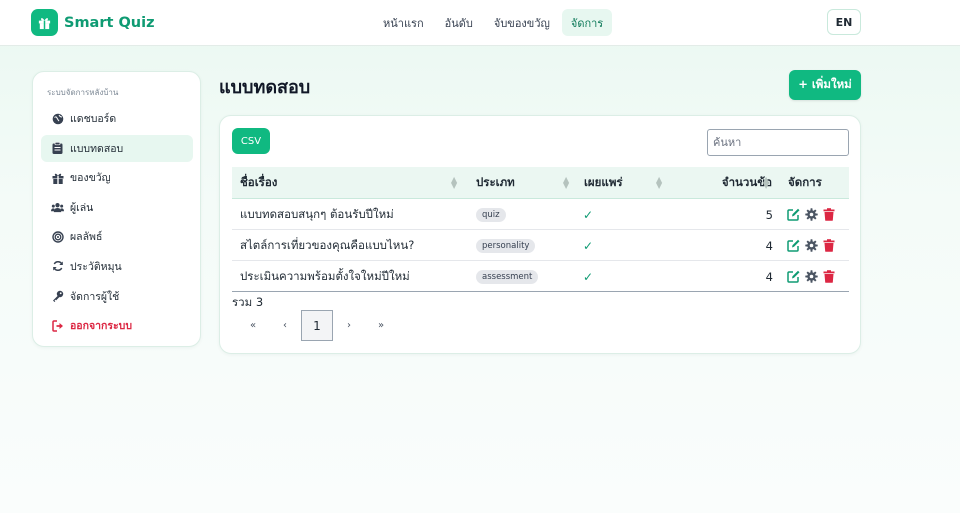 Image resolution: width=960 pixels, height=513 pixels. What do you see at coordinates (349, 325) in the screenshot?
I see `next-page-button: ›` at bounding box center [349, 325].